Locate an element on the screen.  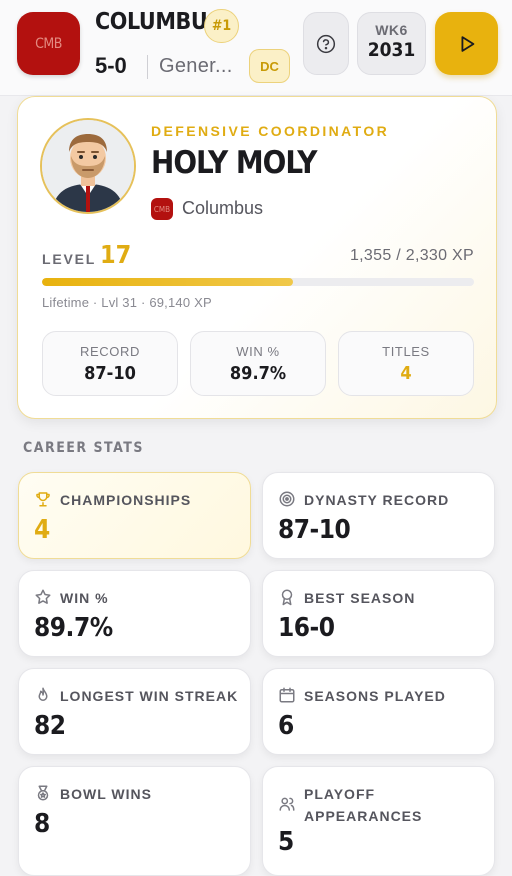
users-icon is located at coordinates (287, 804).